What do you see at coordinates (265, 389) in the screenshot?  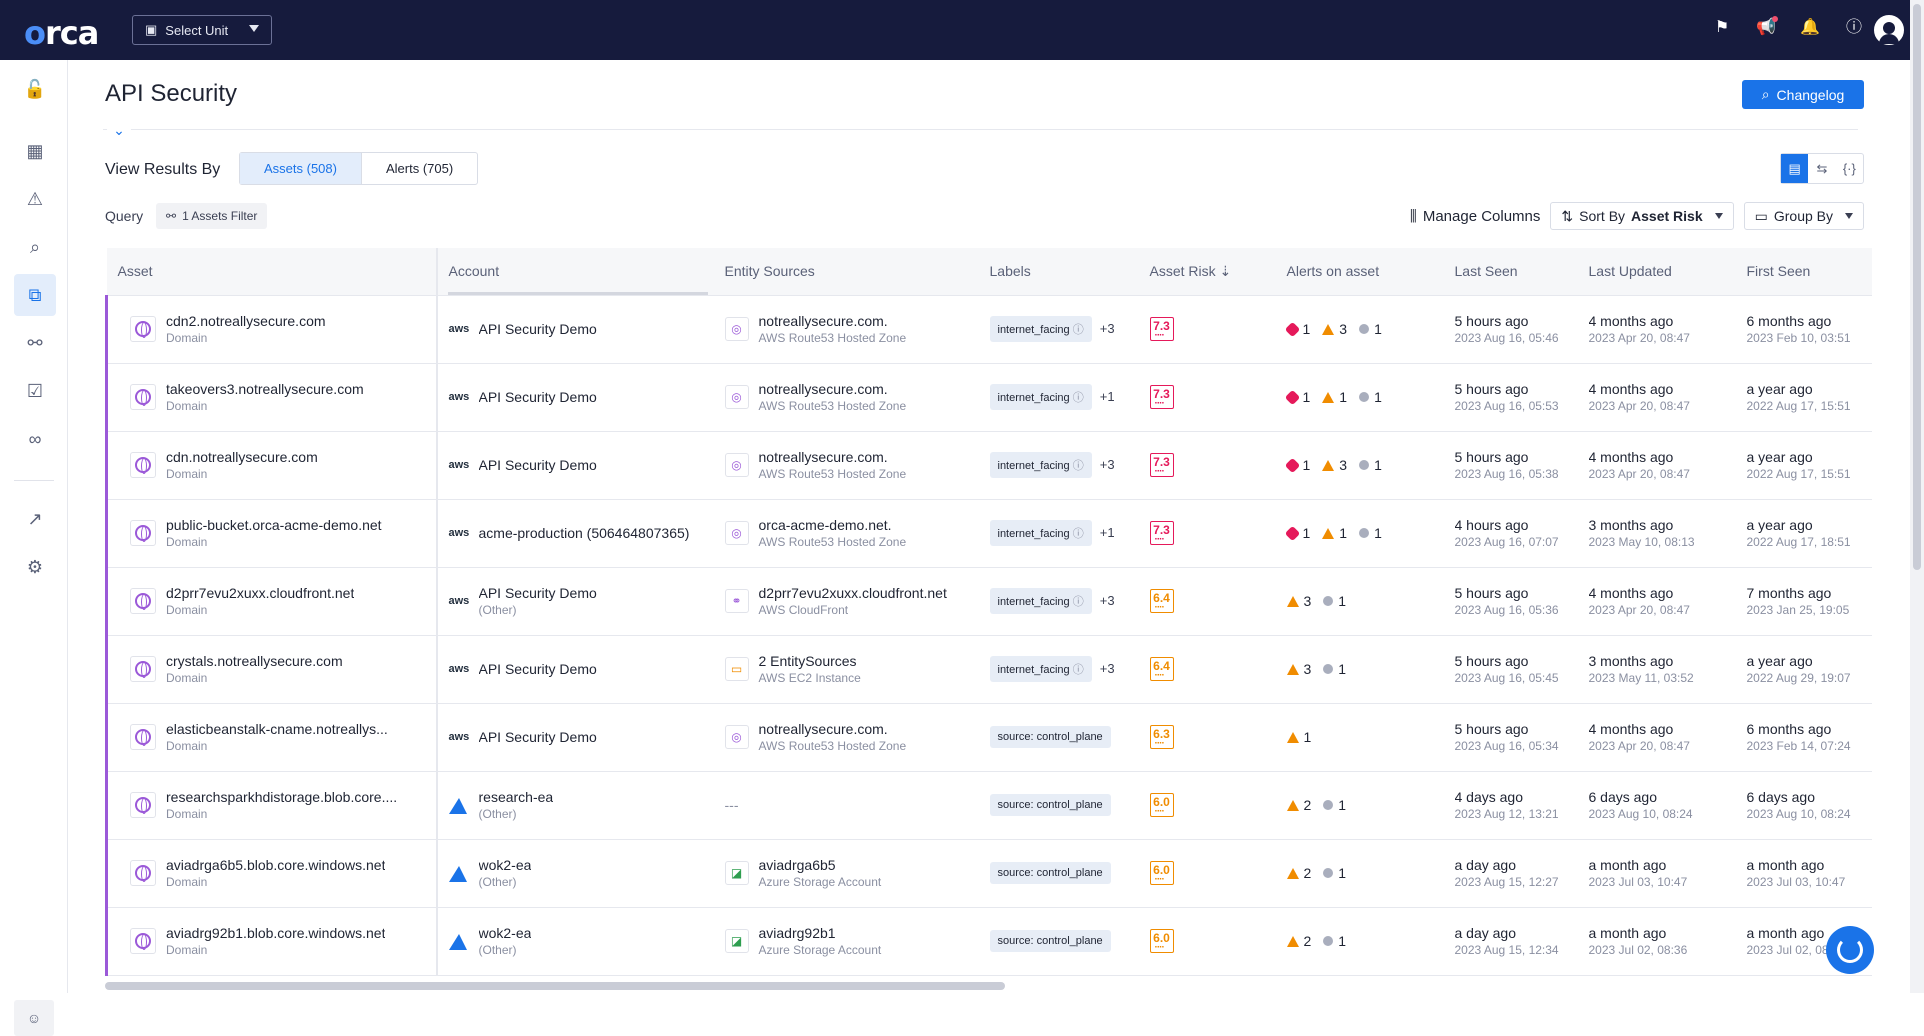 I see `asset-name: takeovers3.notreallysecure.com` at bounding box center [265, 389].